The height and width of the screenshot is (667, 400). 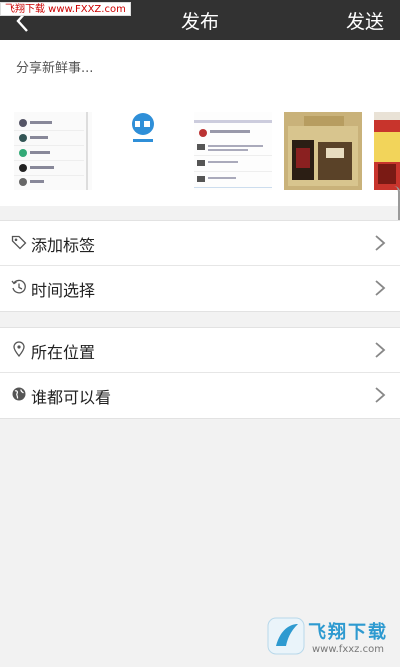 I want to click on screenshot-messages-icon, so click(x=233, y=151).